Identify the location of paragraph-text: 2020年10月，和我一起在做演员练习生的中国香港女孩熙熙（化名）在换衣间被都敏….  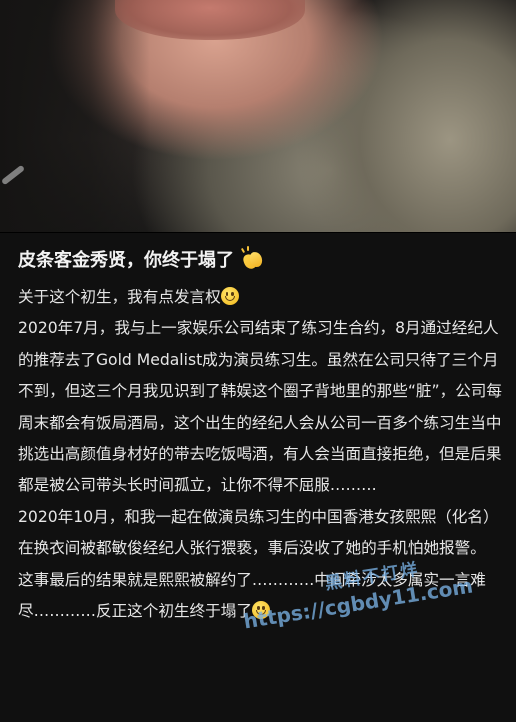
(258, 532).